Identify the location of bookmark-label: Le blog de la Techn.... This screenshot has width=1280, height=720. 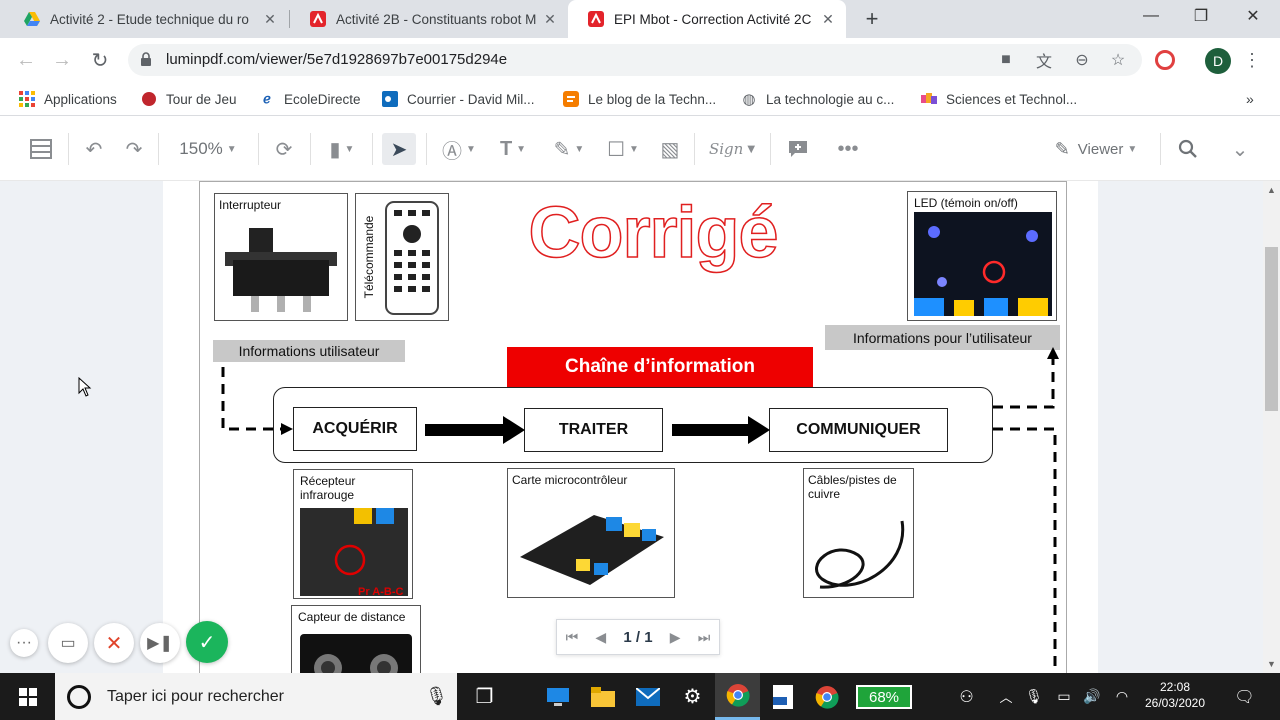
(652, 99).